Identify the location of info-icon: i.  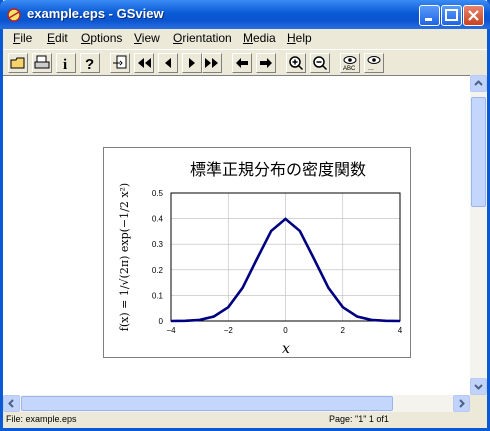
(65, 64).